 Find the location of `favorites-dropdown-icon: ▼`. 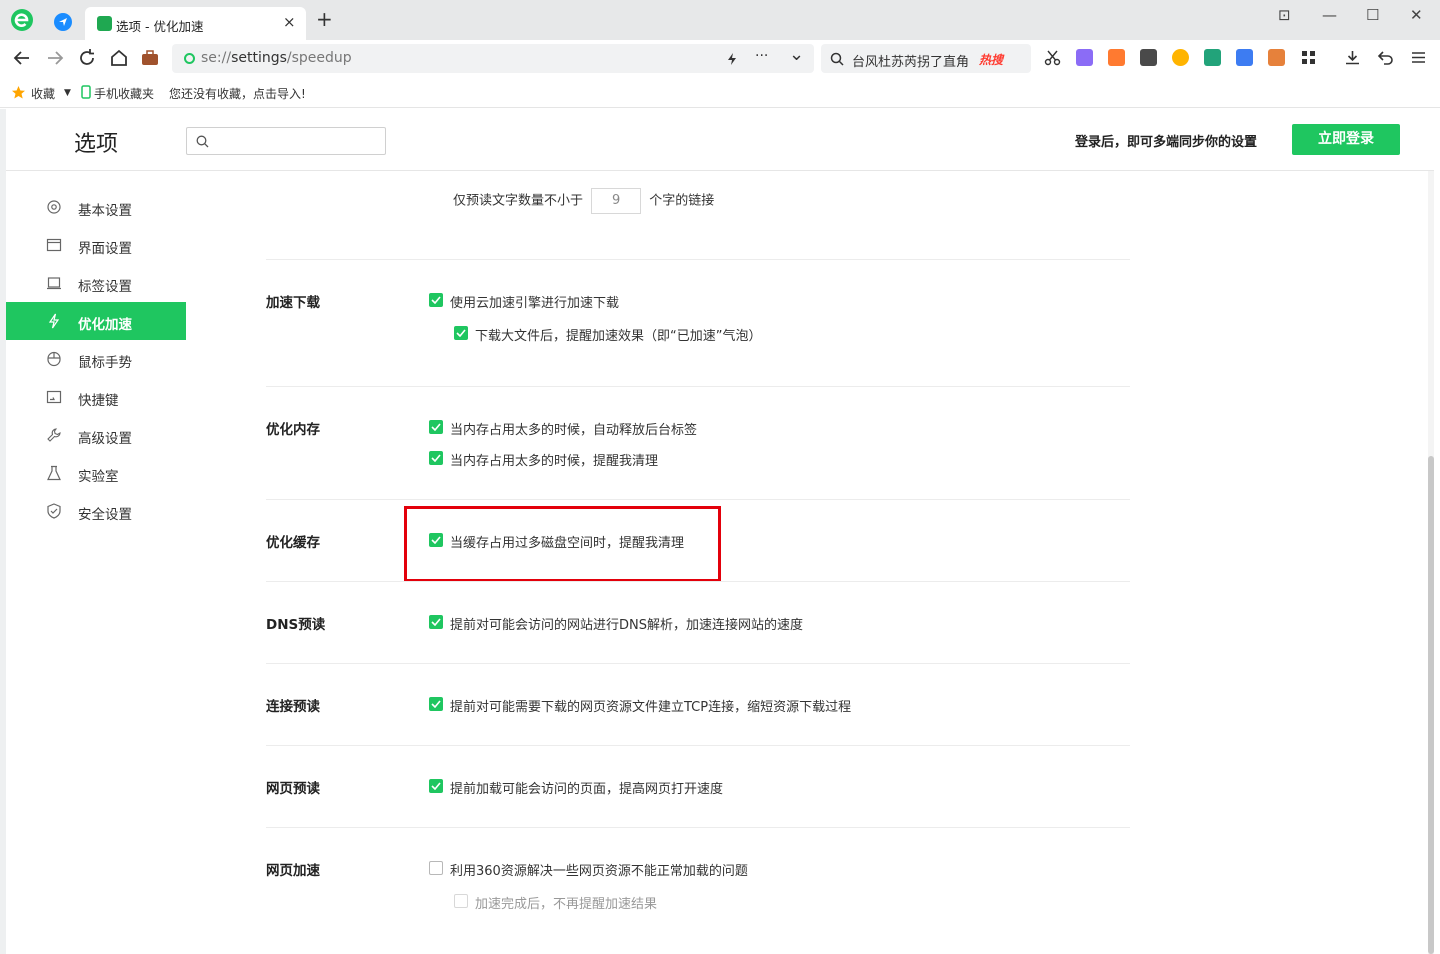

favorites-dropdown-icon: ▼ is located at coordinates (67, 93).